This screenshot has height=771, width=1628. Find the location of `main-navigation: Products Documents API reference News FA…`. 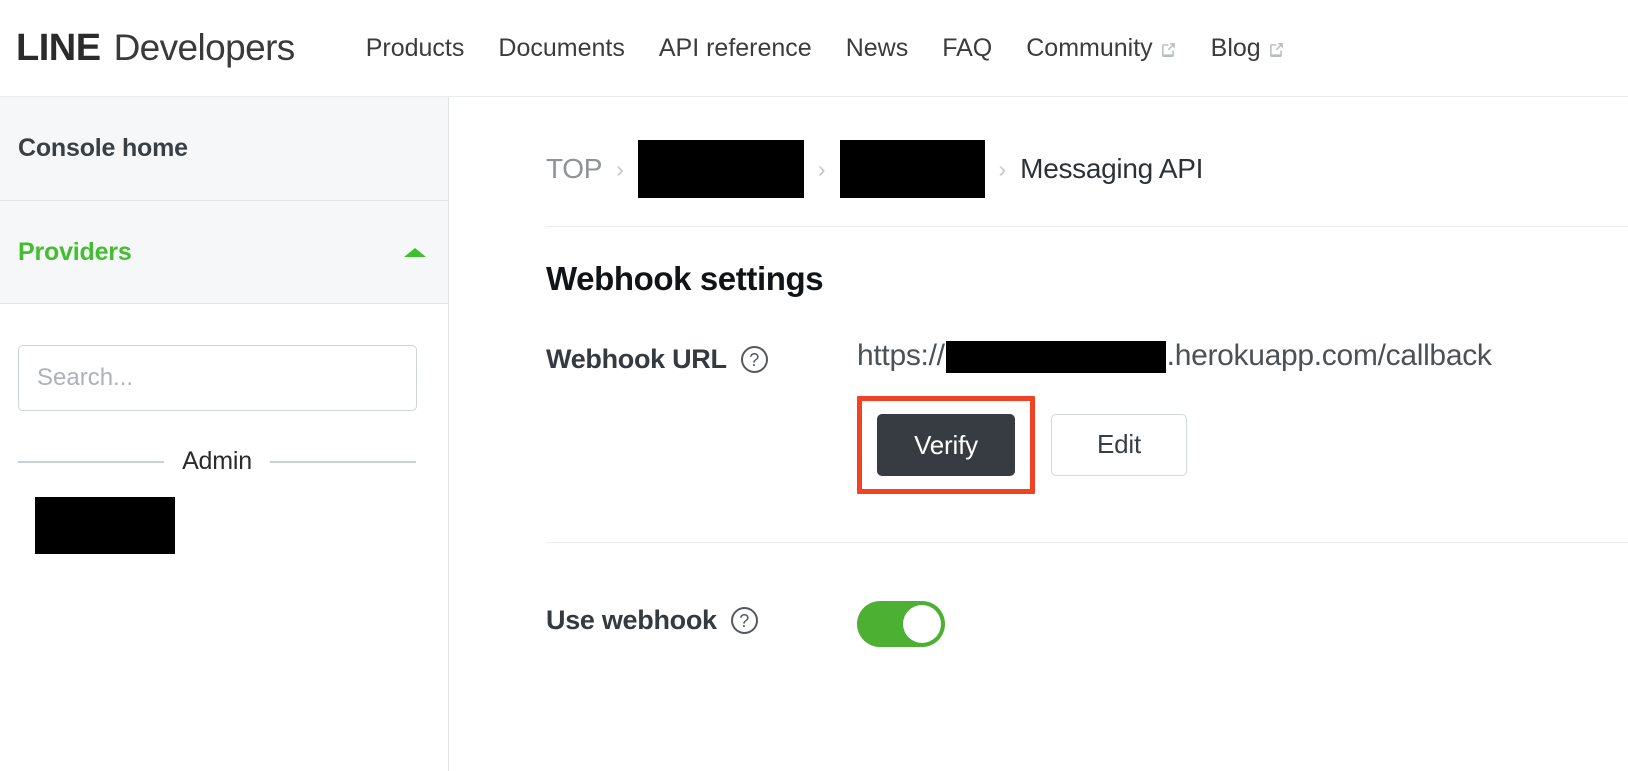

main-navigation: Products Documents API reference News FA… is located at coordinates (825, 48).